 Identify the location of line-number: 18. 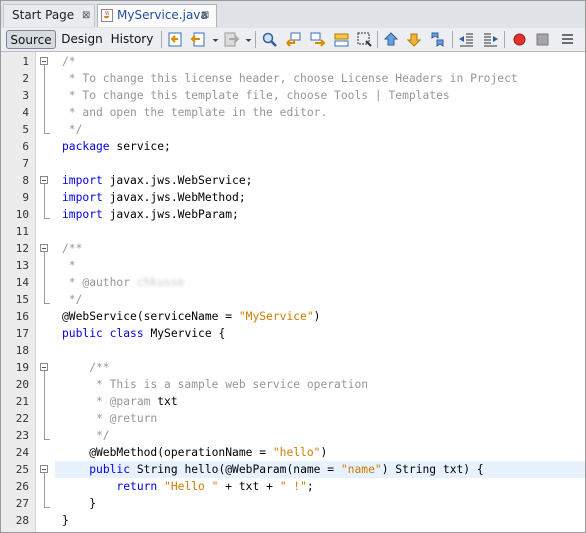
(22, 350).